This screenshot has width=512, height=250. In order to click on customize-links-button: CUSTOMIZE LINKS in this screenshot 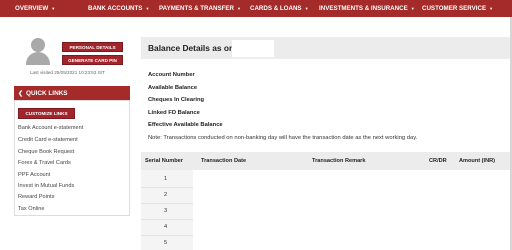, I will do `click(46, 113)`.